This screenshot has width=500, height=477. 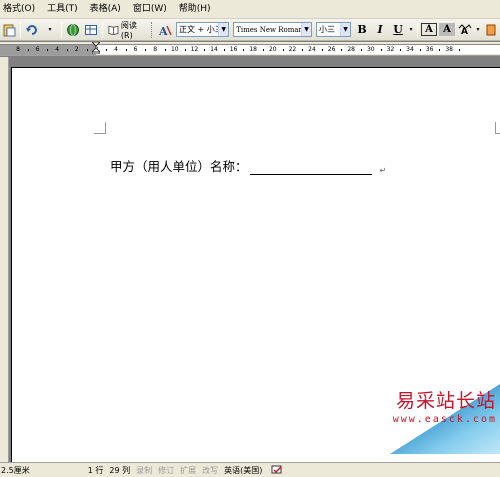 I want to click on fill-in-blank-line, so click(x=310, y=168).